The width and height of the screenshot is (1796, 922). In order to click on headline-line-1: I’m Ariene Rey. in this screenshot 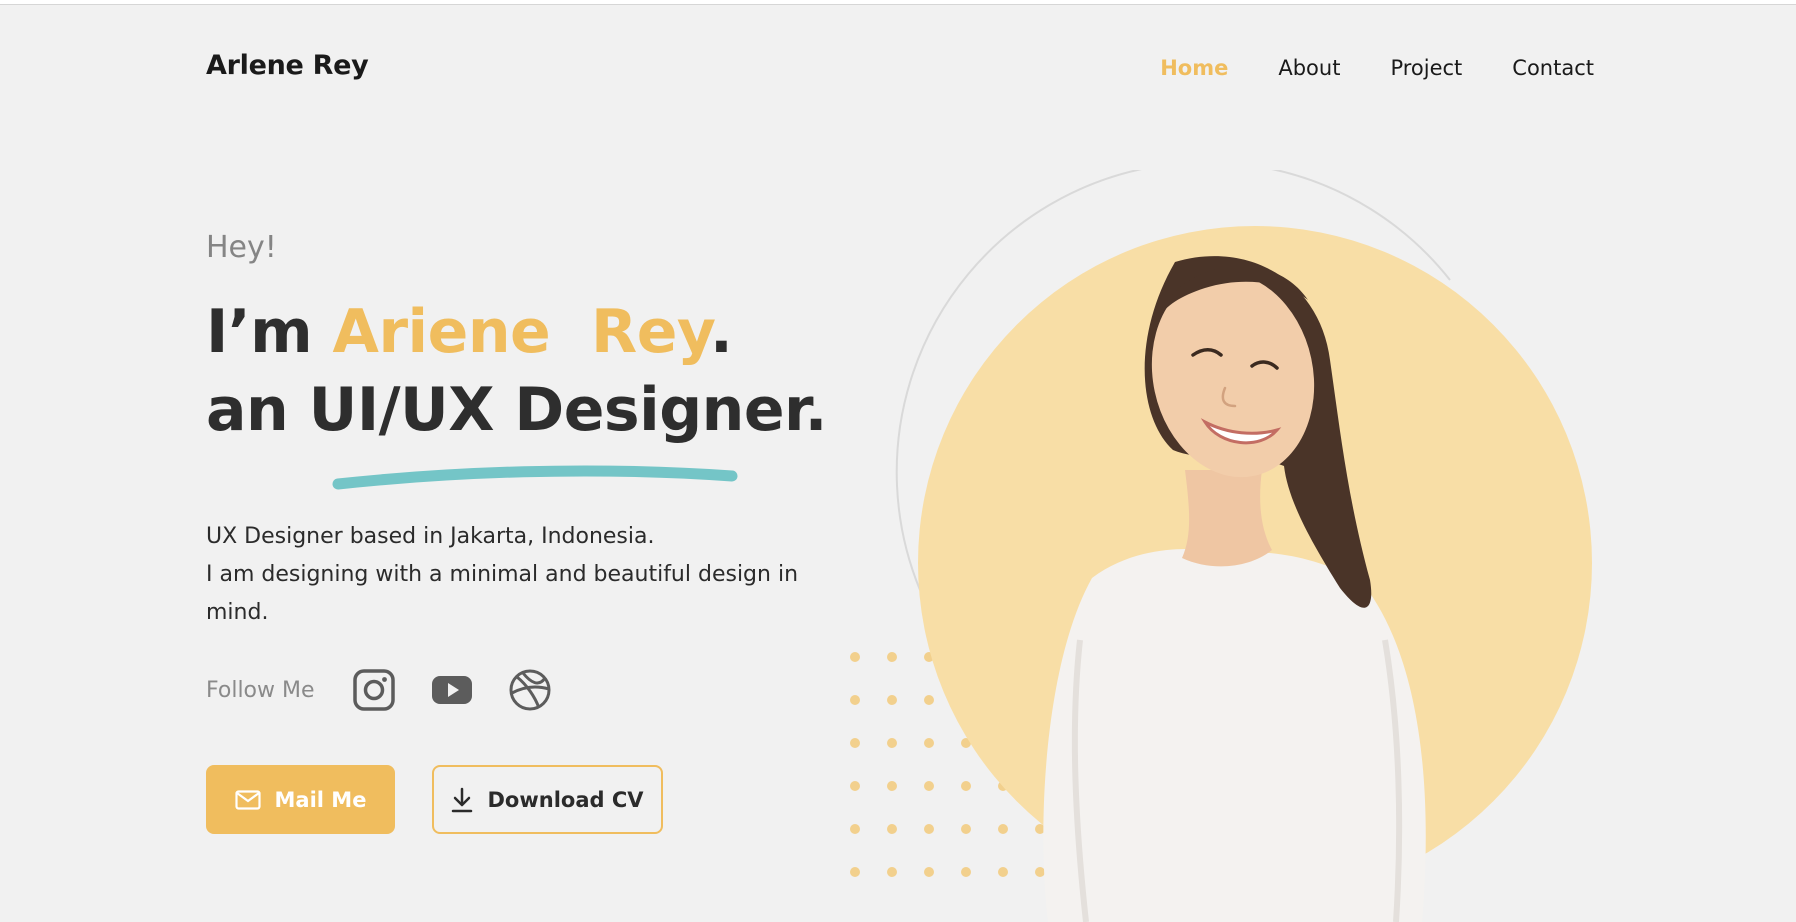, I will do `click(516, 332)`.